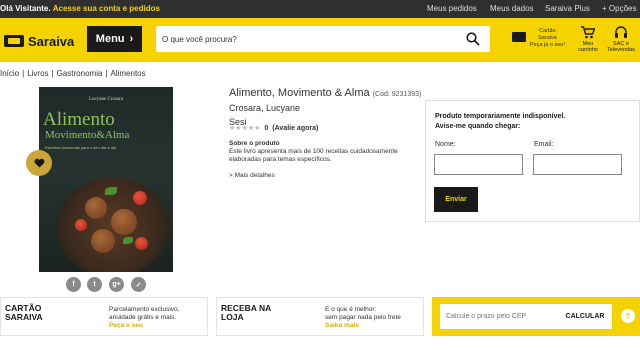  Describe the element at coordinates (621, 47) in the screenshot. I see `sac-label: SAC e Televendas` at that location.